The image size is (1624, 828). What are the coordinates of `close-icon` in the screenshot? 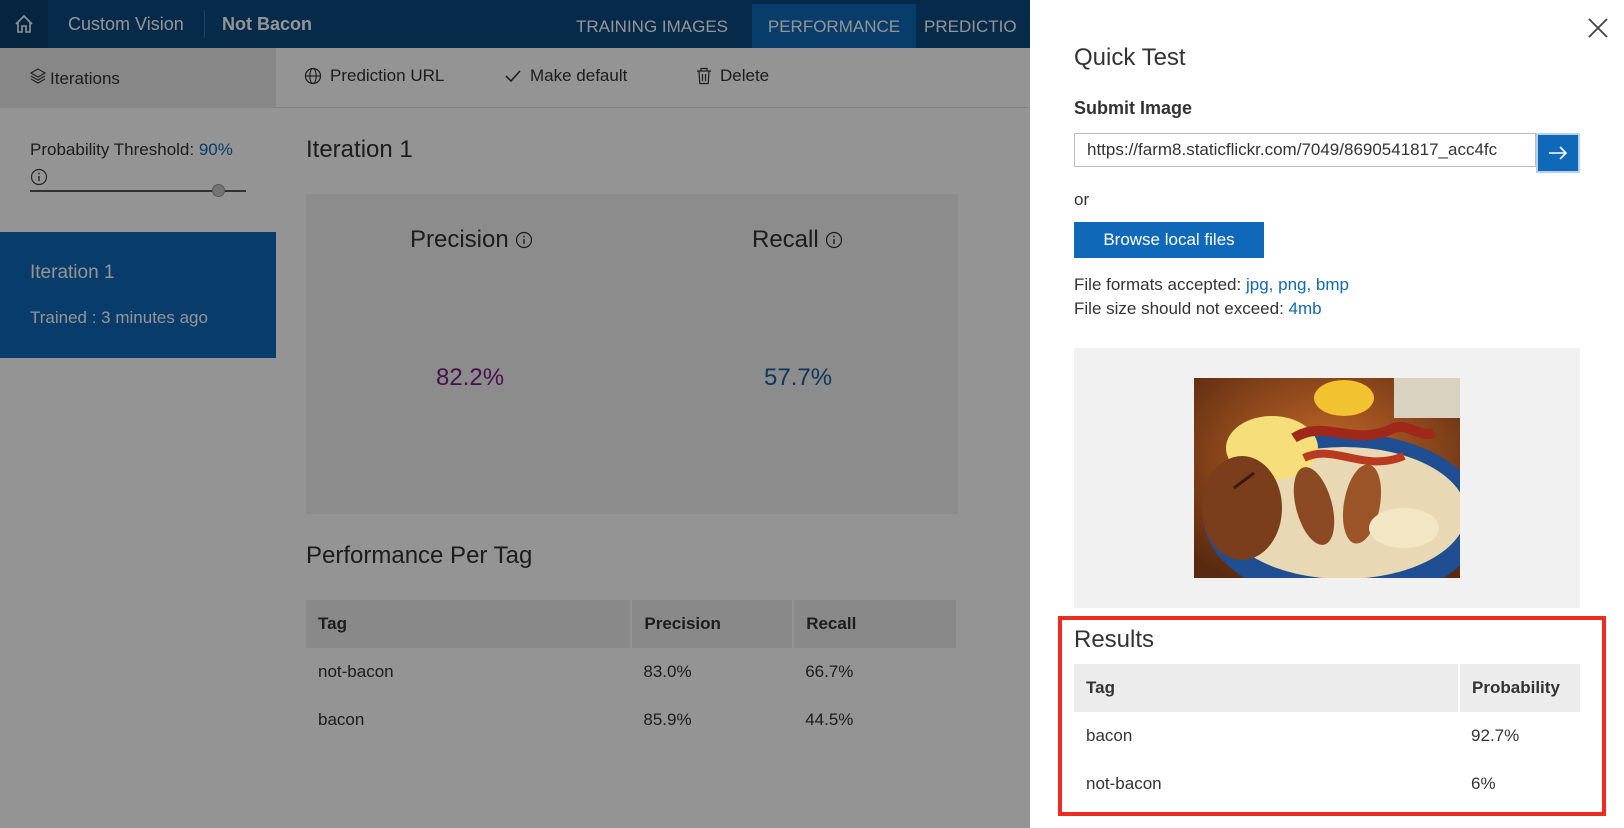 It's located at (1598, 28).